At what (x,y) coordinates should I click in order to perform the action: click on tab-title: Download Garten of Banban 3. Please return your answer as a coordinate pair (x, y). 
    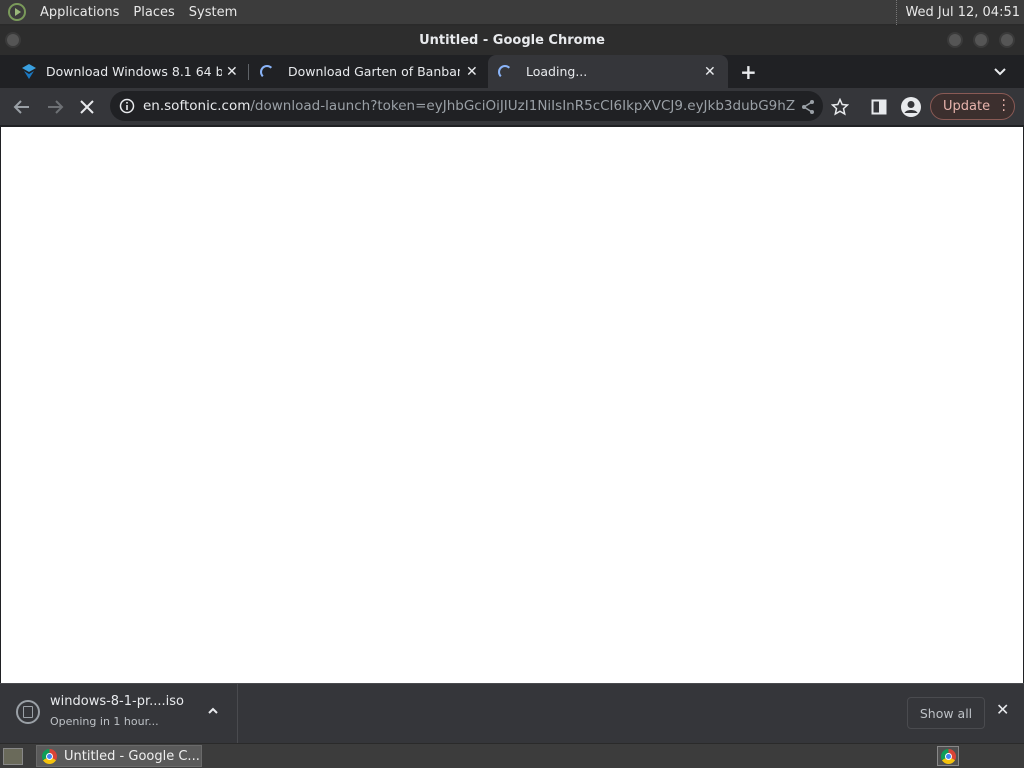
    Looking at the image, I should click on (374, 71).